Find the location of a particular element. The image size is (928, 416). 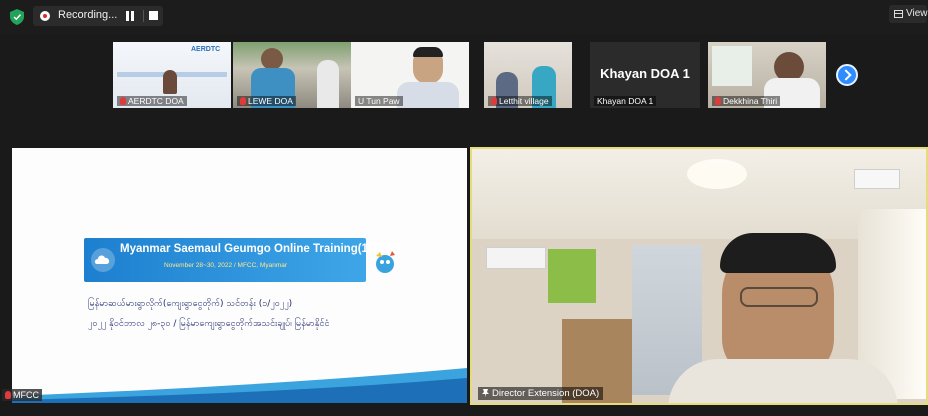

participant-tile-khayan: Khayan DOA 1 Khayan DOA 1 is located at coordinates (645, 75).